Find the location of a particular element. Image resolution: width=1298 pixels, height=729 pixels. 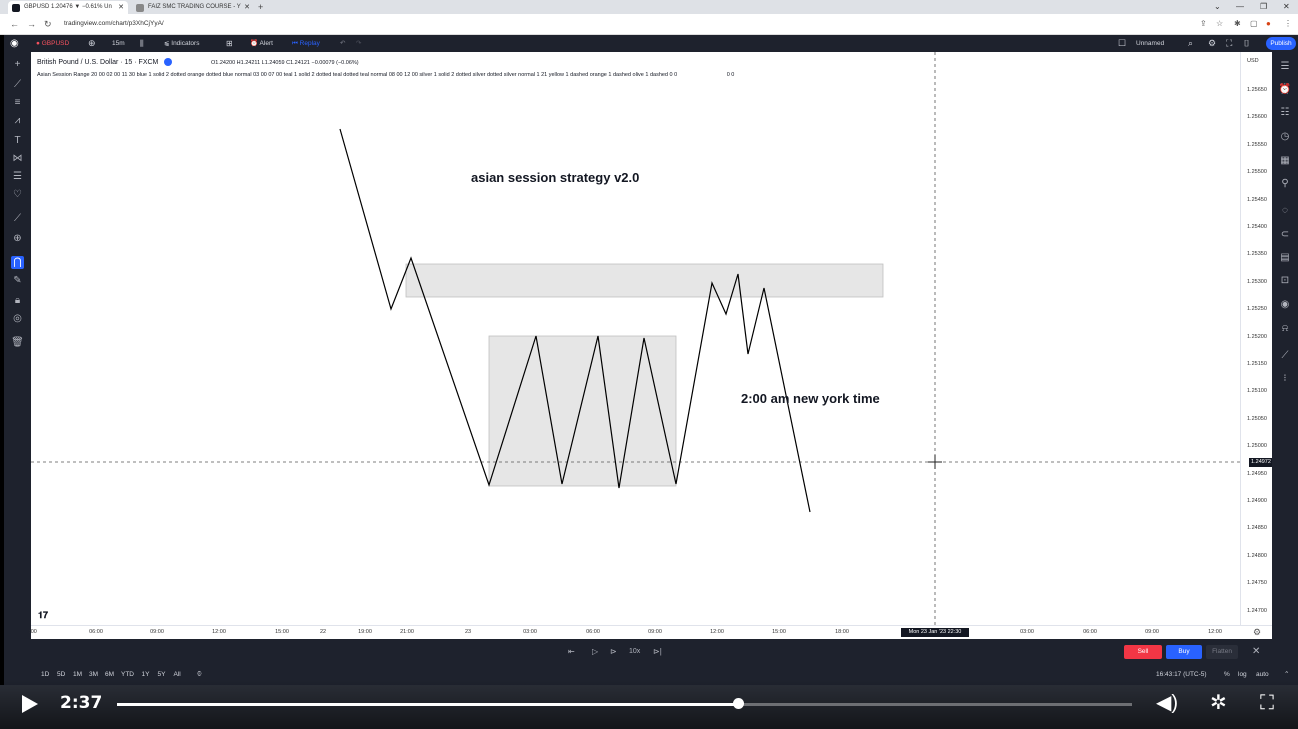

play-icon is located at coordinates (30, 704).